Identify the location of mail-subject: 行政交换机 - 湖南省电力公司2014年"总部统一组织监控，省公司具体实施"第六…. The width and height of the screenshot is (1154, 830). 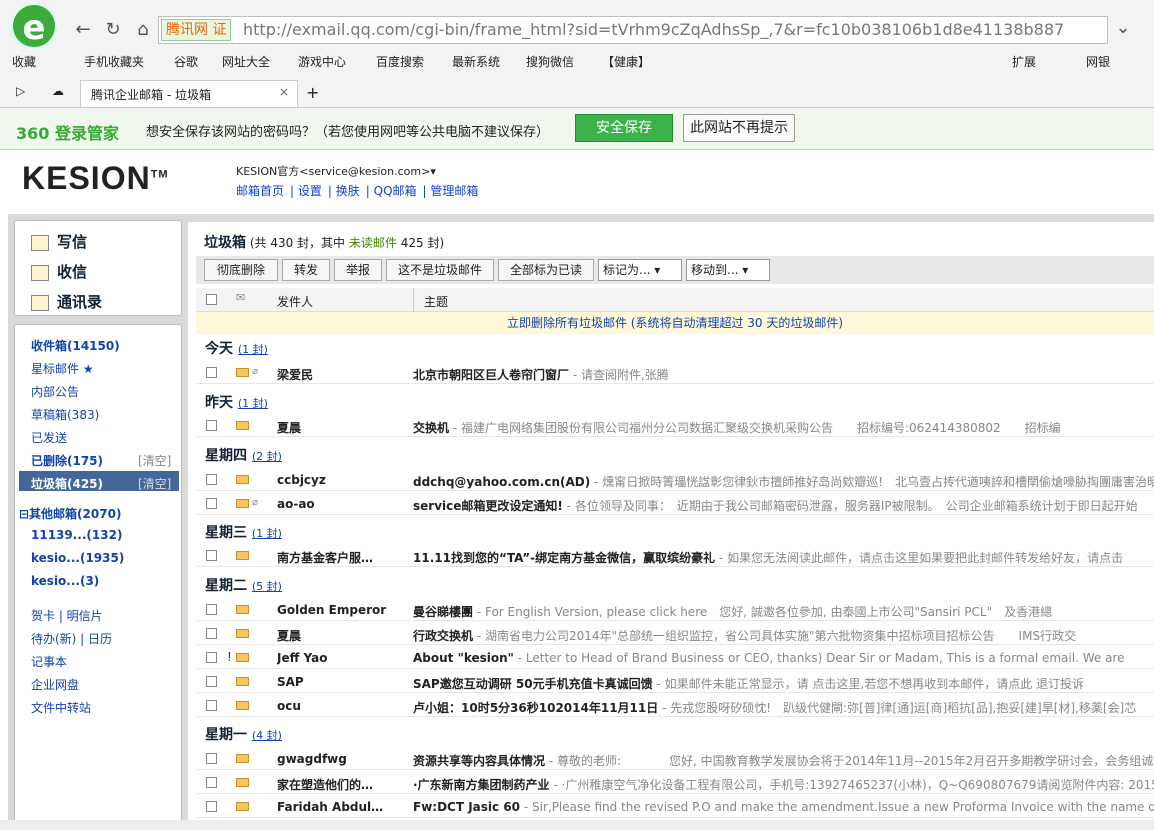
(744, 635).